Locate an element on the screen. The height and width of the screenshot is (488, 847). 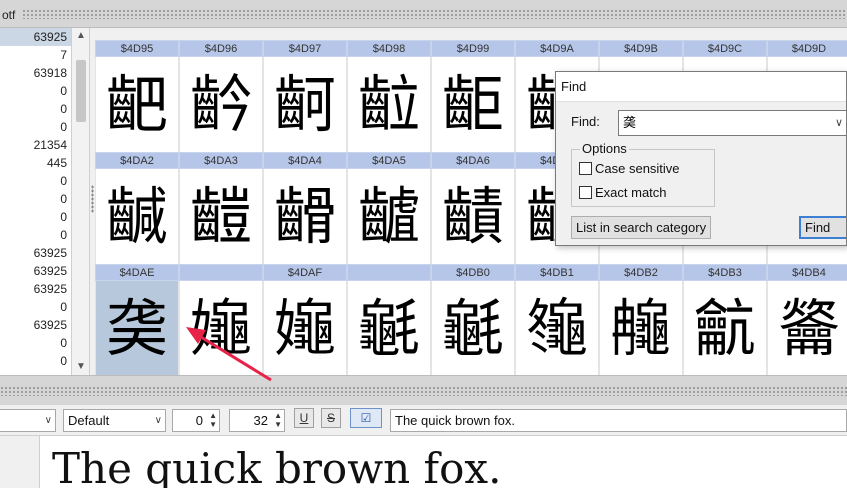
glyph-cell: $4DB4 䶴 is located at coordinates (807, 319).